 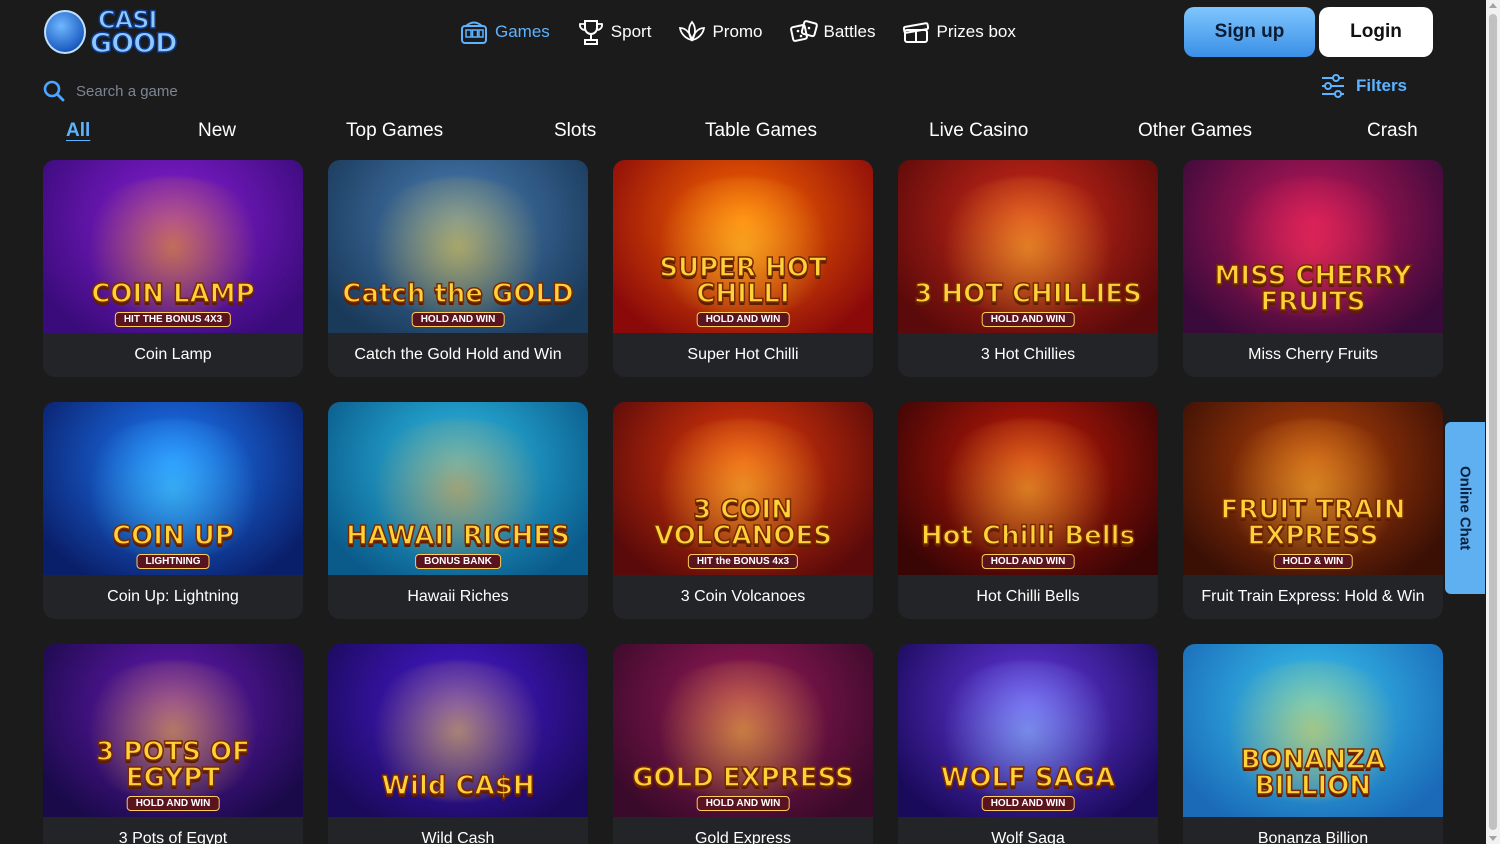 What do you see at coordinates (1249, 32) in the screenshot?
I see `signup-button: Sign up` at bounding box center [1249, 32].